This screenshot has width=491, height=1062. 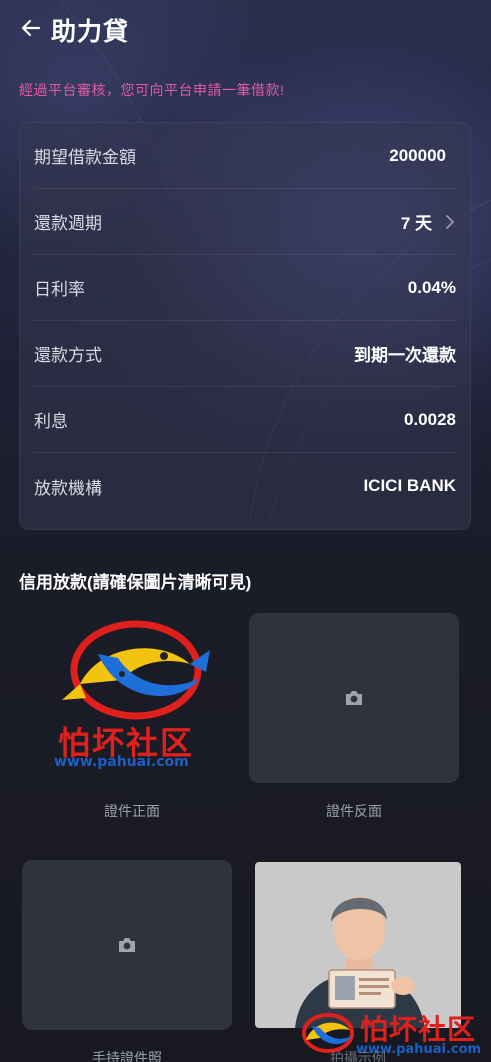 What do you see at coordinates (121, 762) in the screenshot?
I see `watermark-url: www.pahuai.com` at bounding box center [121, 762].